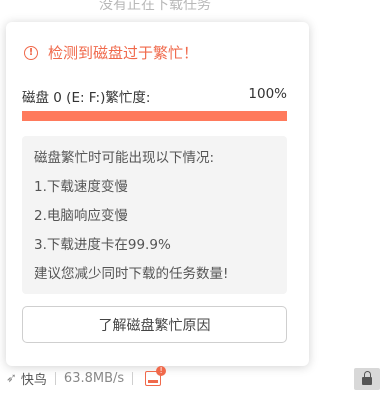 Image resolution: width=380 pixels, height=394 pixels. I want to click on warning-header: ! 检测到磁盘过于繁忙！, so click(111, 52).